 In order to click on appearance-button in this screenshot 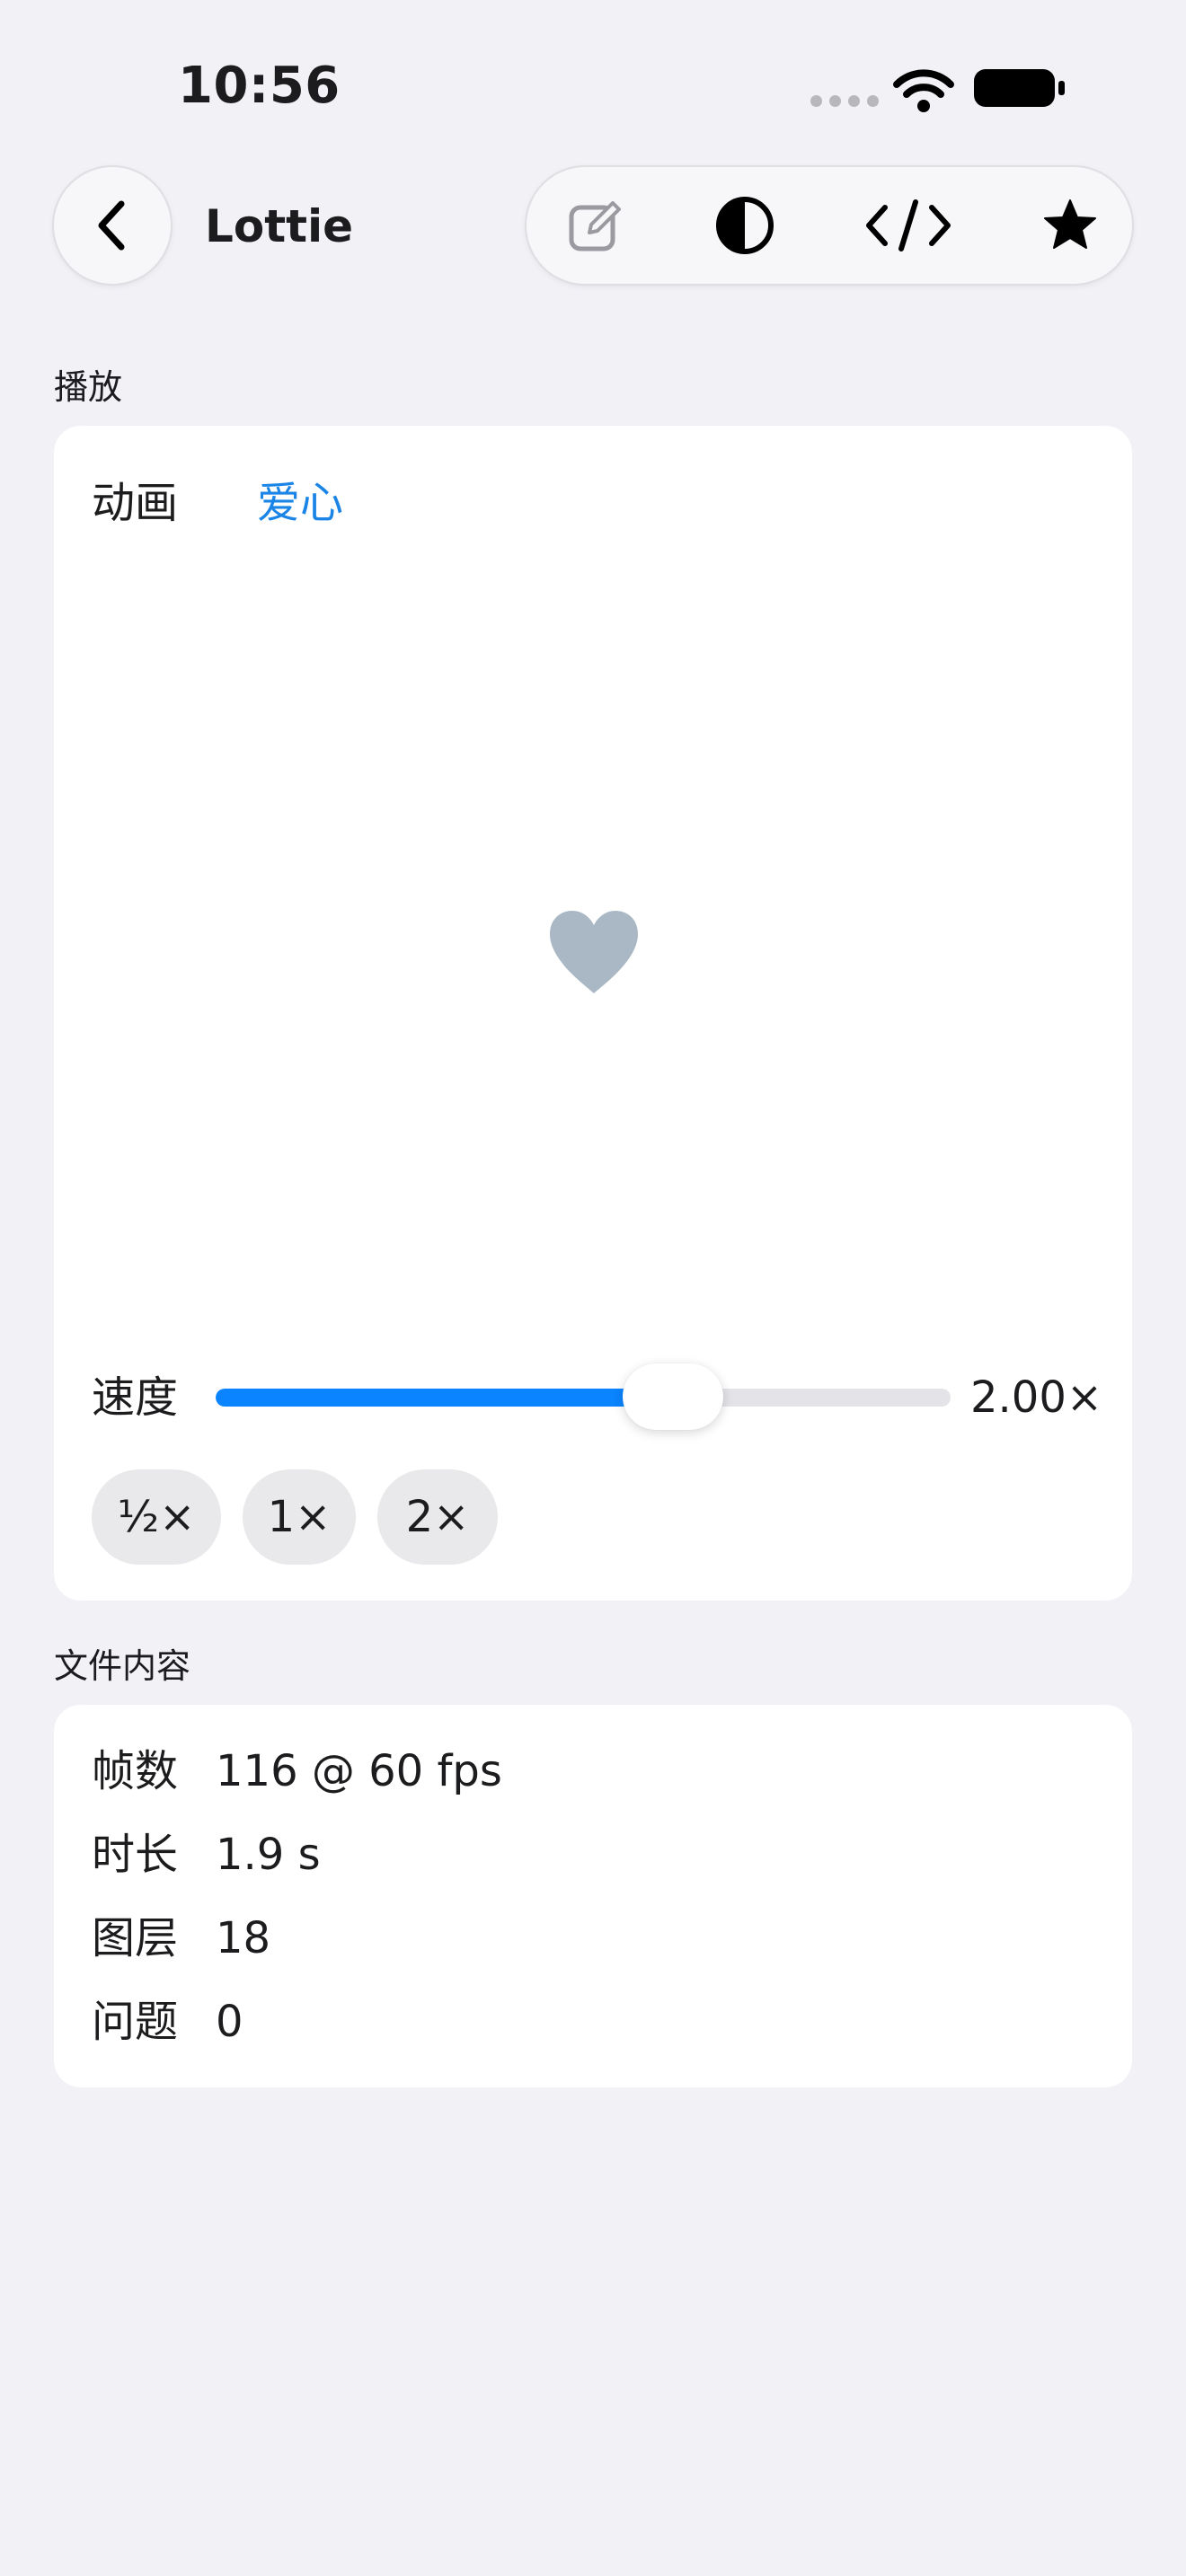, I will do `click(744, 225)`.